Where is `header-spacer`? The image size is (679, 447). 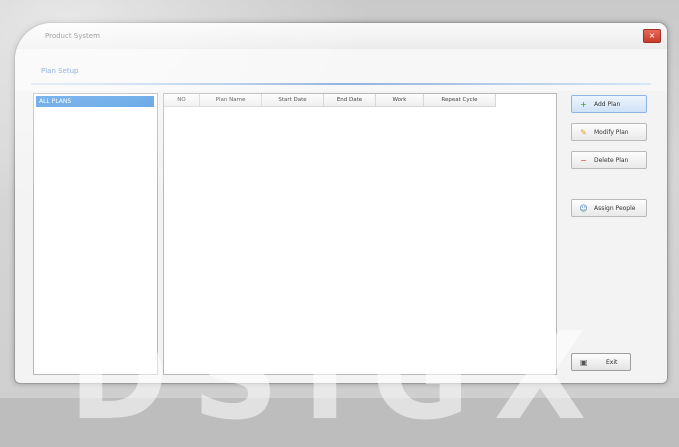 header-spacer is located at coordinates (526, 100).